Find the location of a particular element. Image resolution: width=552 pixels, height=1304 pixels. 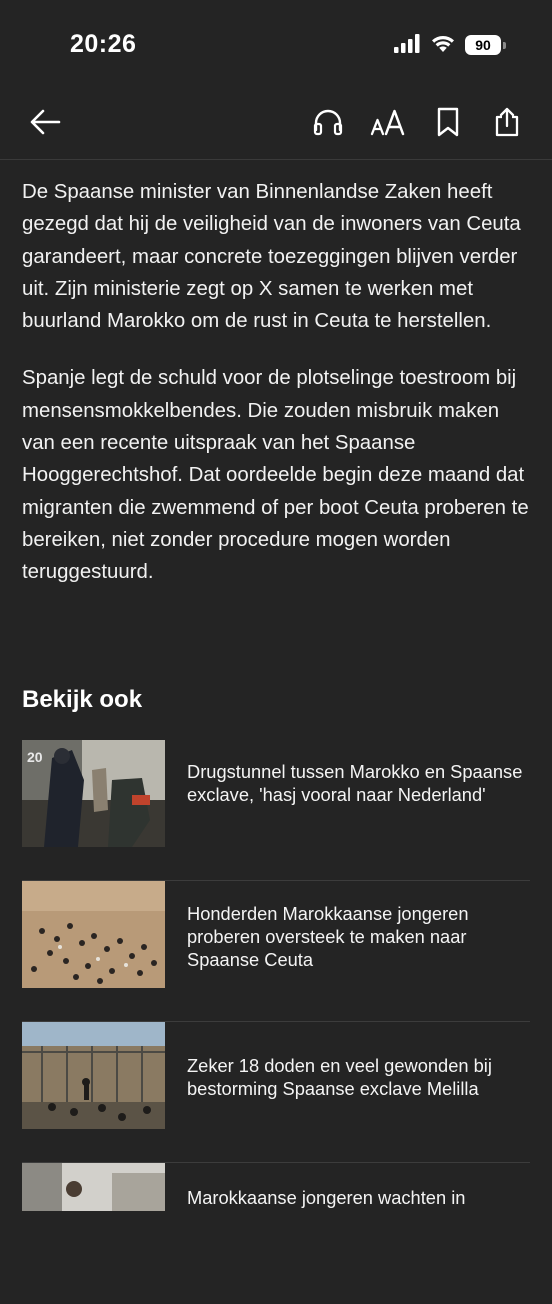

back-button is located at coordinates (45, 124).